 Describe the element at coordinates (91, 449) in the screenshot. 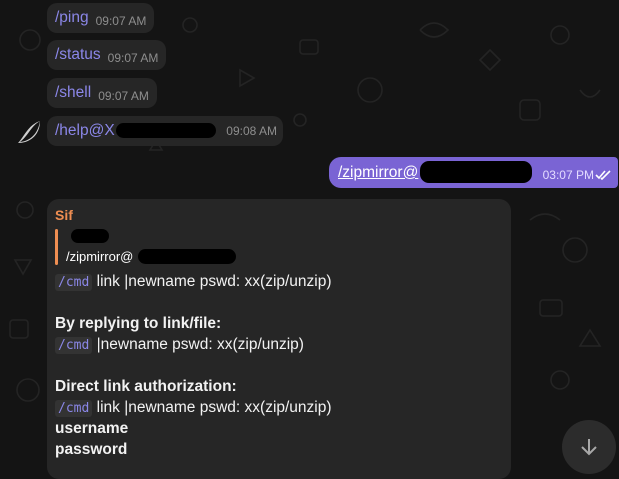

I see `param-password: password` at that location.